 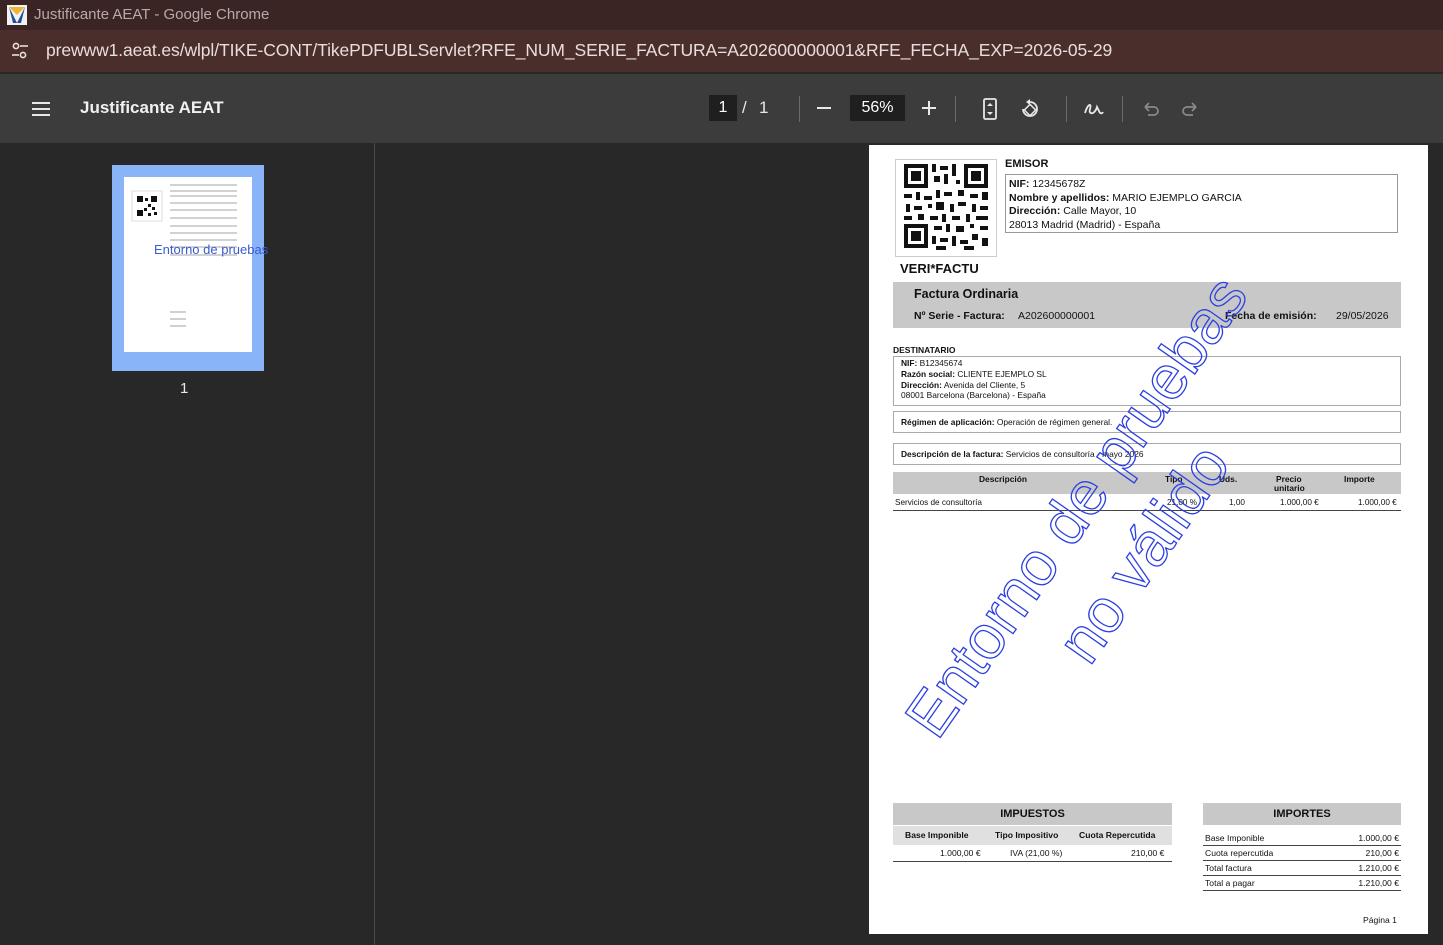 What do you see at coordinates (1059, 197) in the screenshot?
I see `emisor-nombre-label: Nombre y apellidos:` at bounding box center [1059, 197].